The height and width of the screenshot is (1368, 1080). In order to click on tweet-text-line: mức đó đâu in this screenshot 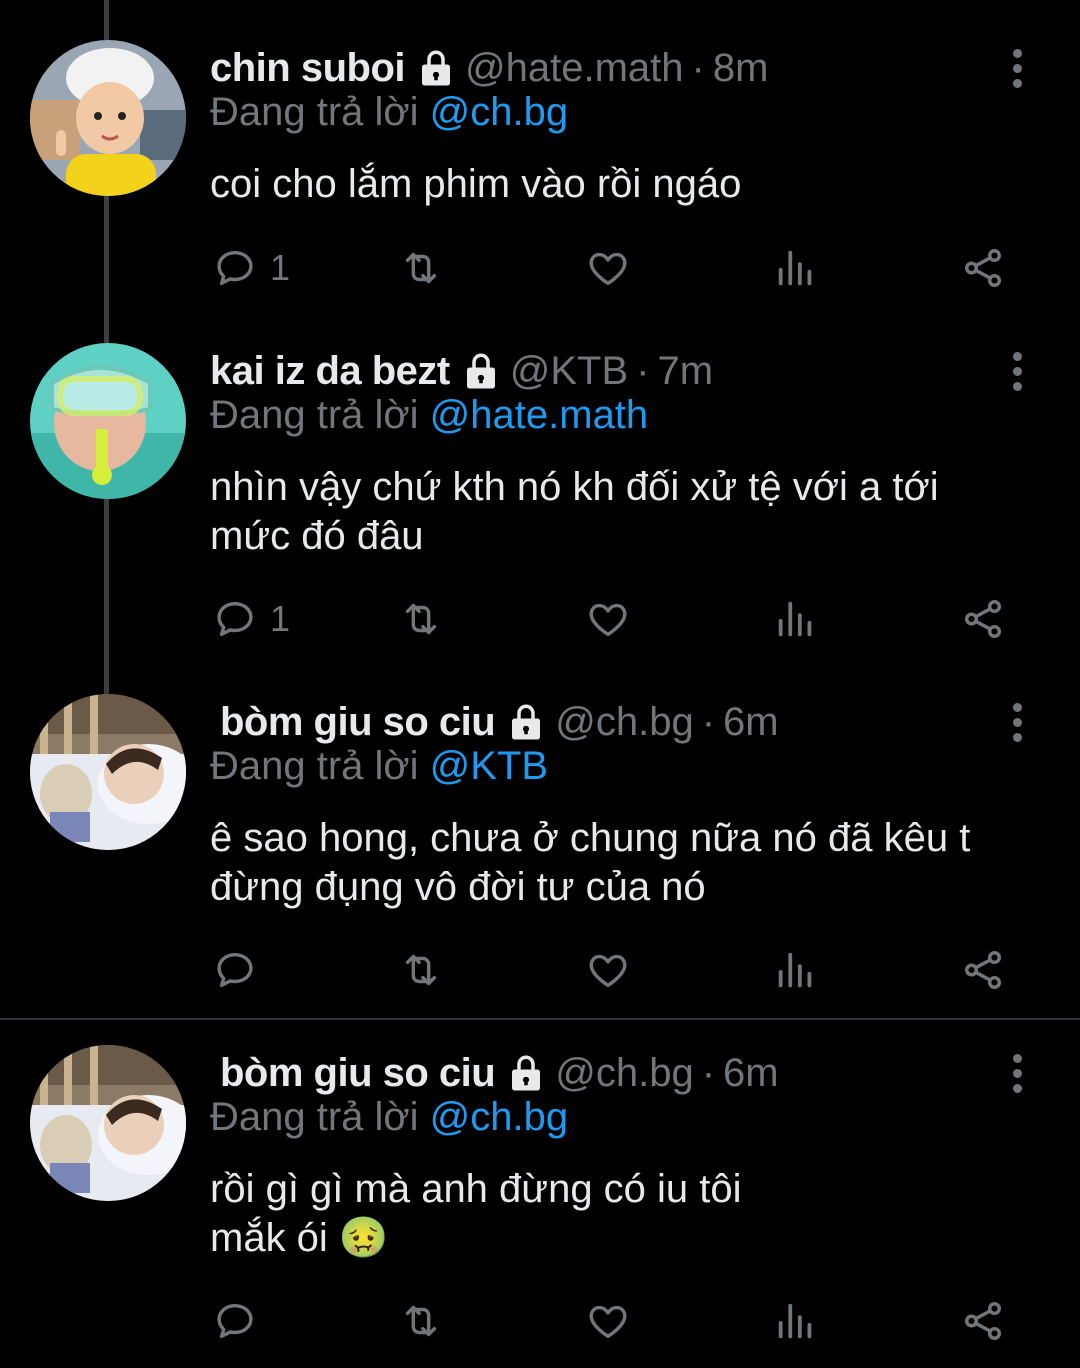, I will do `click(317, 536)`.